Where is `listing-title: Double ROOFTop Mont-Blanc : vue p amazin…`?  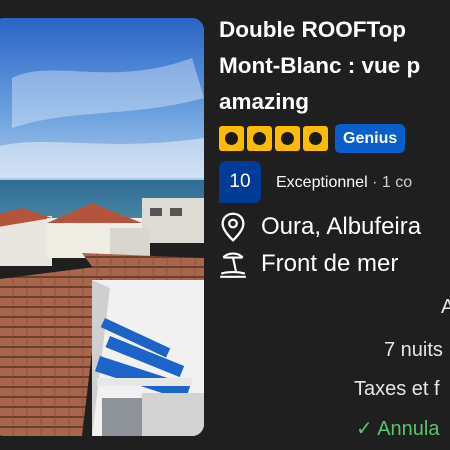
listing-title: Double ROOFTop Mont-Blanc : vue p amazin… is located at coordinates (334, 66).